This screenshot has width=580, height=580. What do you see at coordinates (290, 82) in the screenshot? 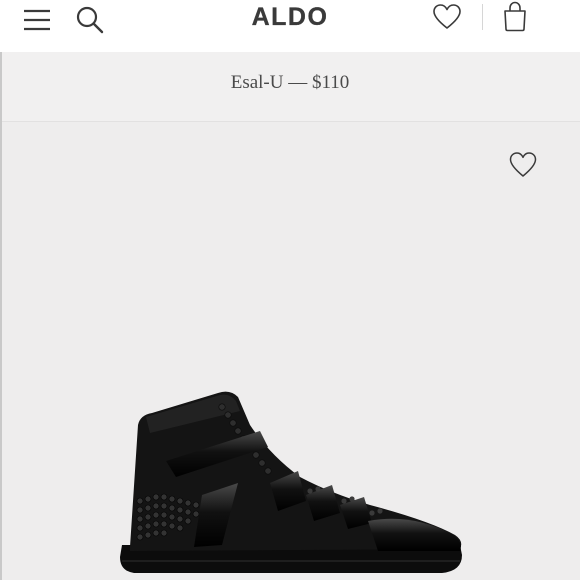
I see `product-title: Esal-U — $110` at bounding box center [290, 82].